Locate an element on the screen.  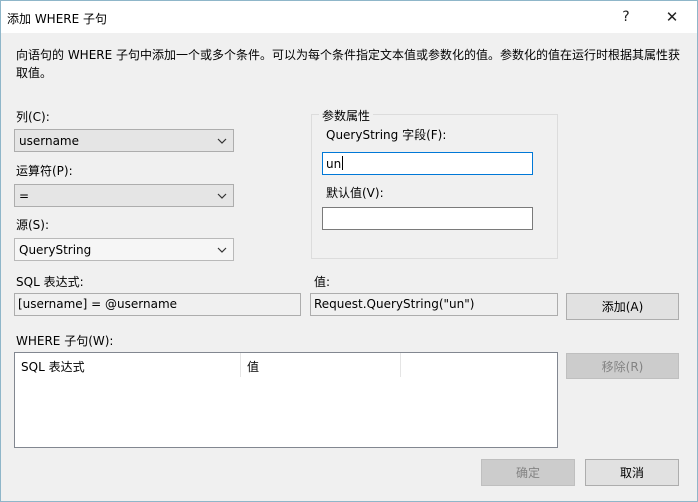
dialog-title: 添加 WHERE 子句 is located at coordinates (57, 19).